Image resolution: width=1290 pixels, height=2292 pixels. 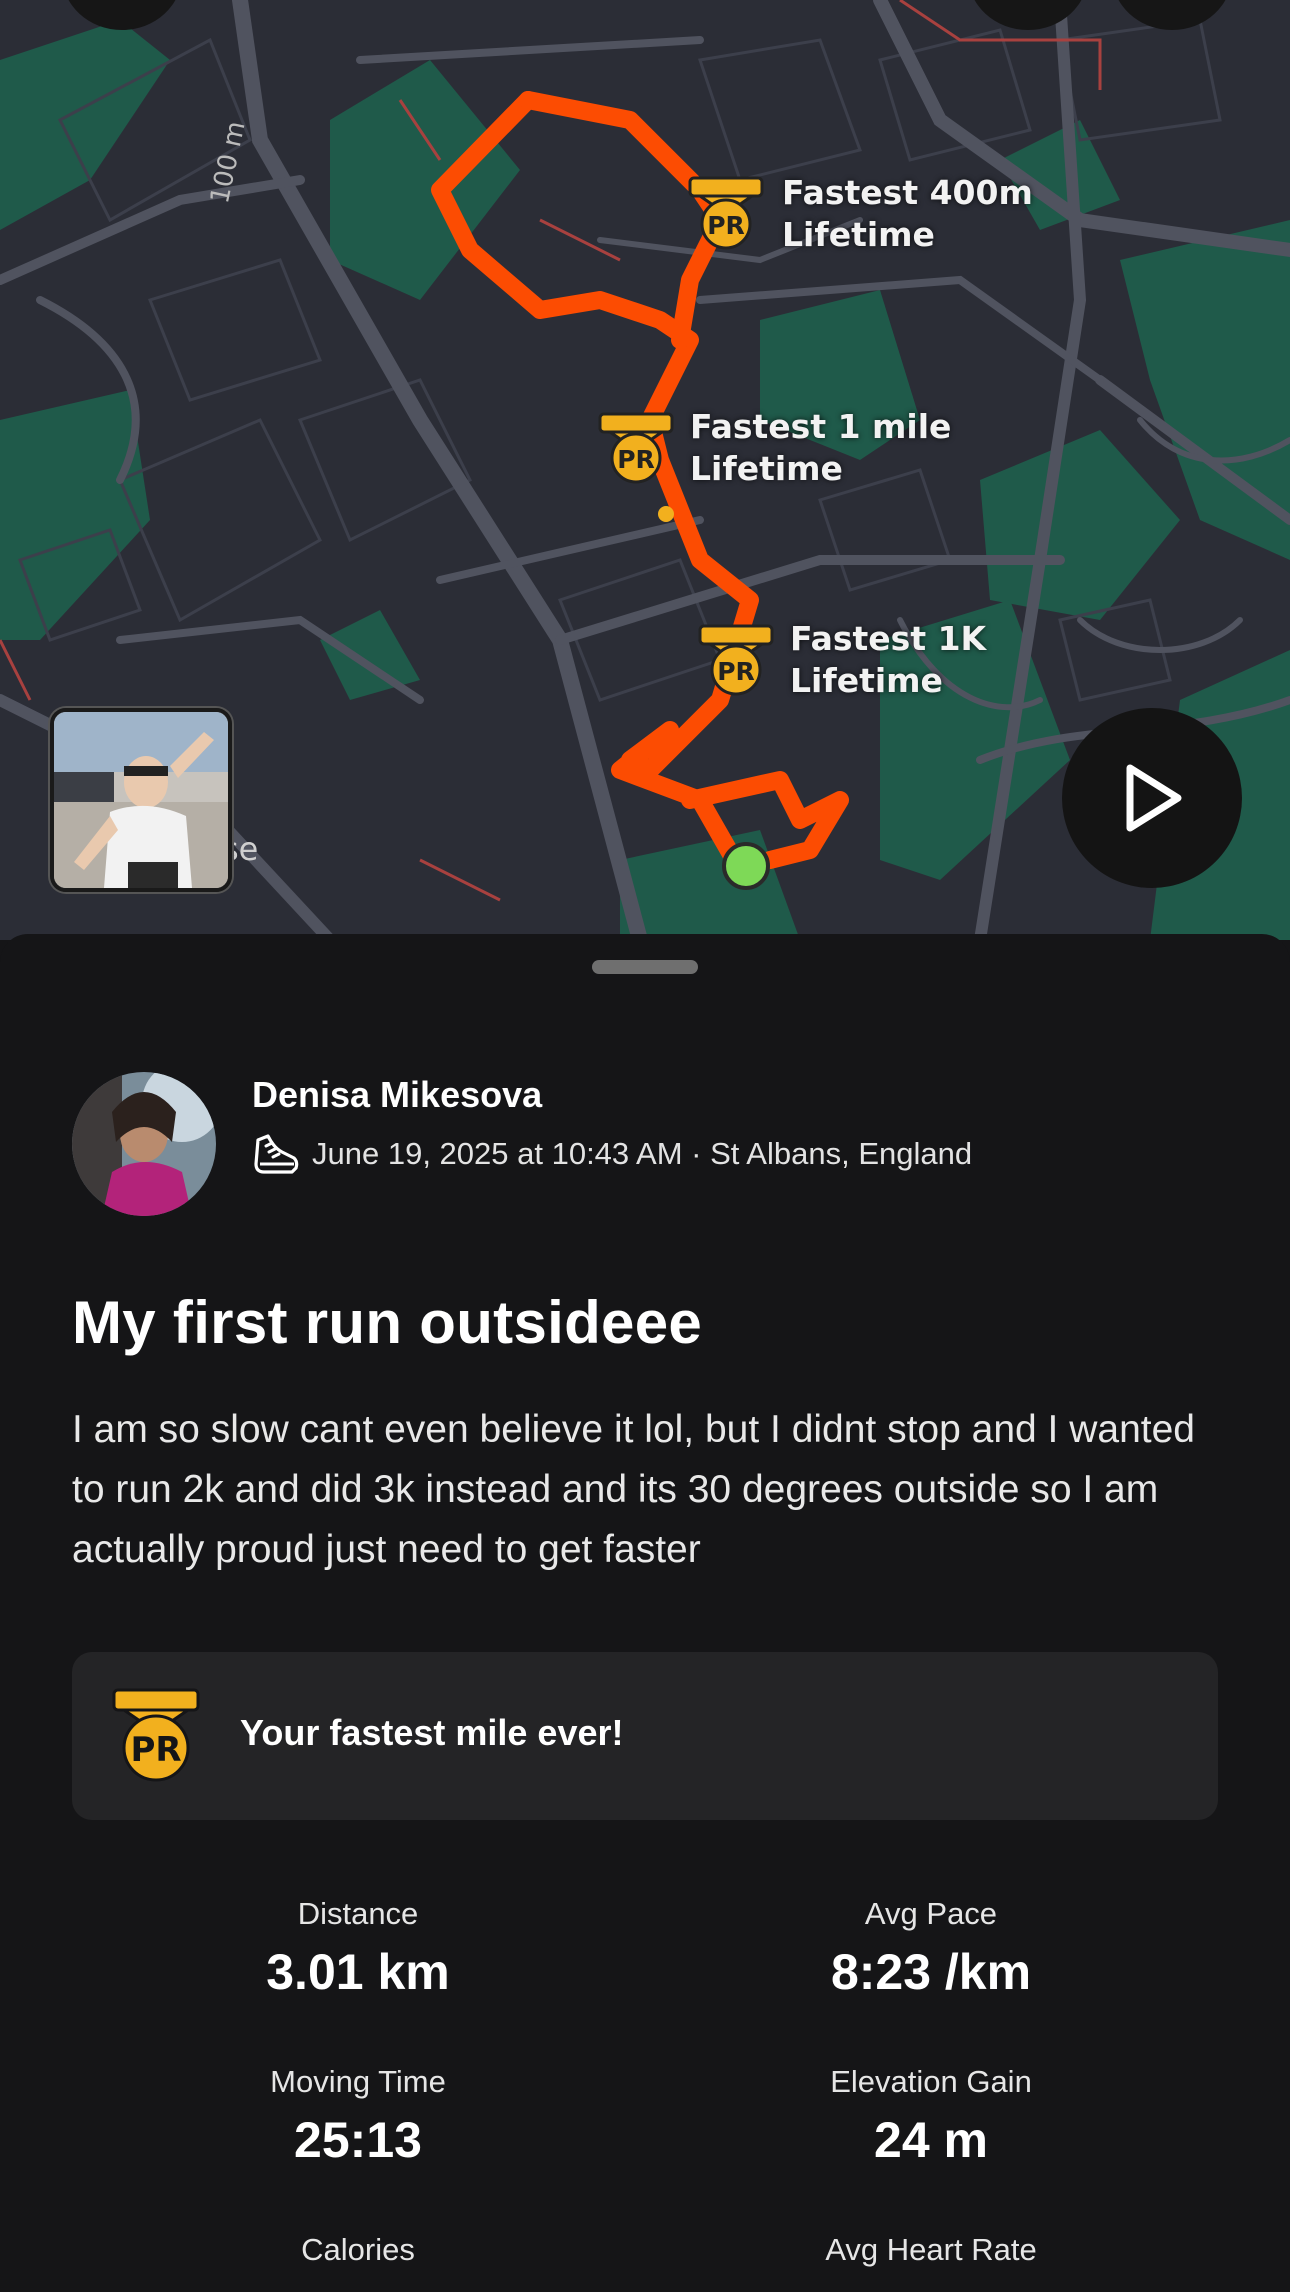 What do you see at coordinates (931, 1972) in the screenshot?
I see `stat-value: 8:23 /km` at bounding box center [931, 1972].